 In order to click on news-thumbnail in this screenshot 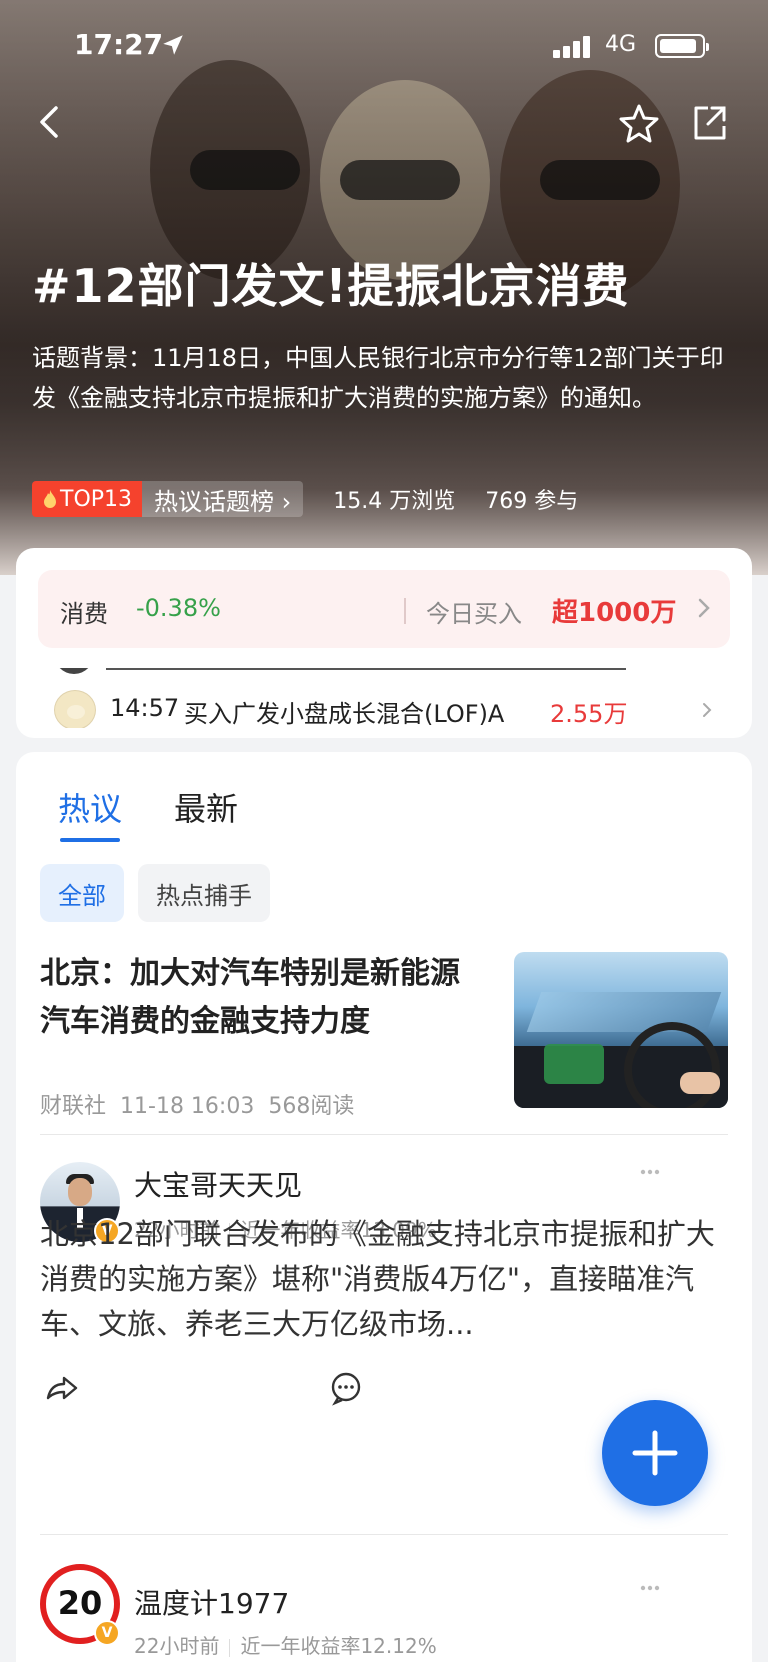, I will do `click(621, 1030)`.